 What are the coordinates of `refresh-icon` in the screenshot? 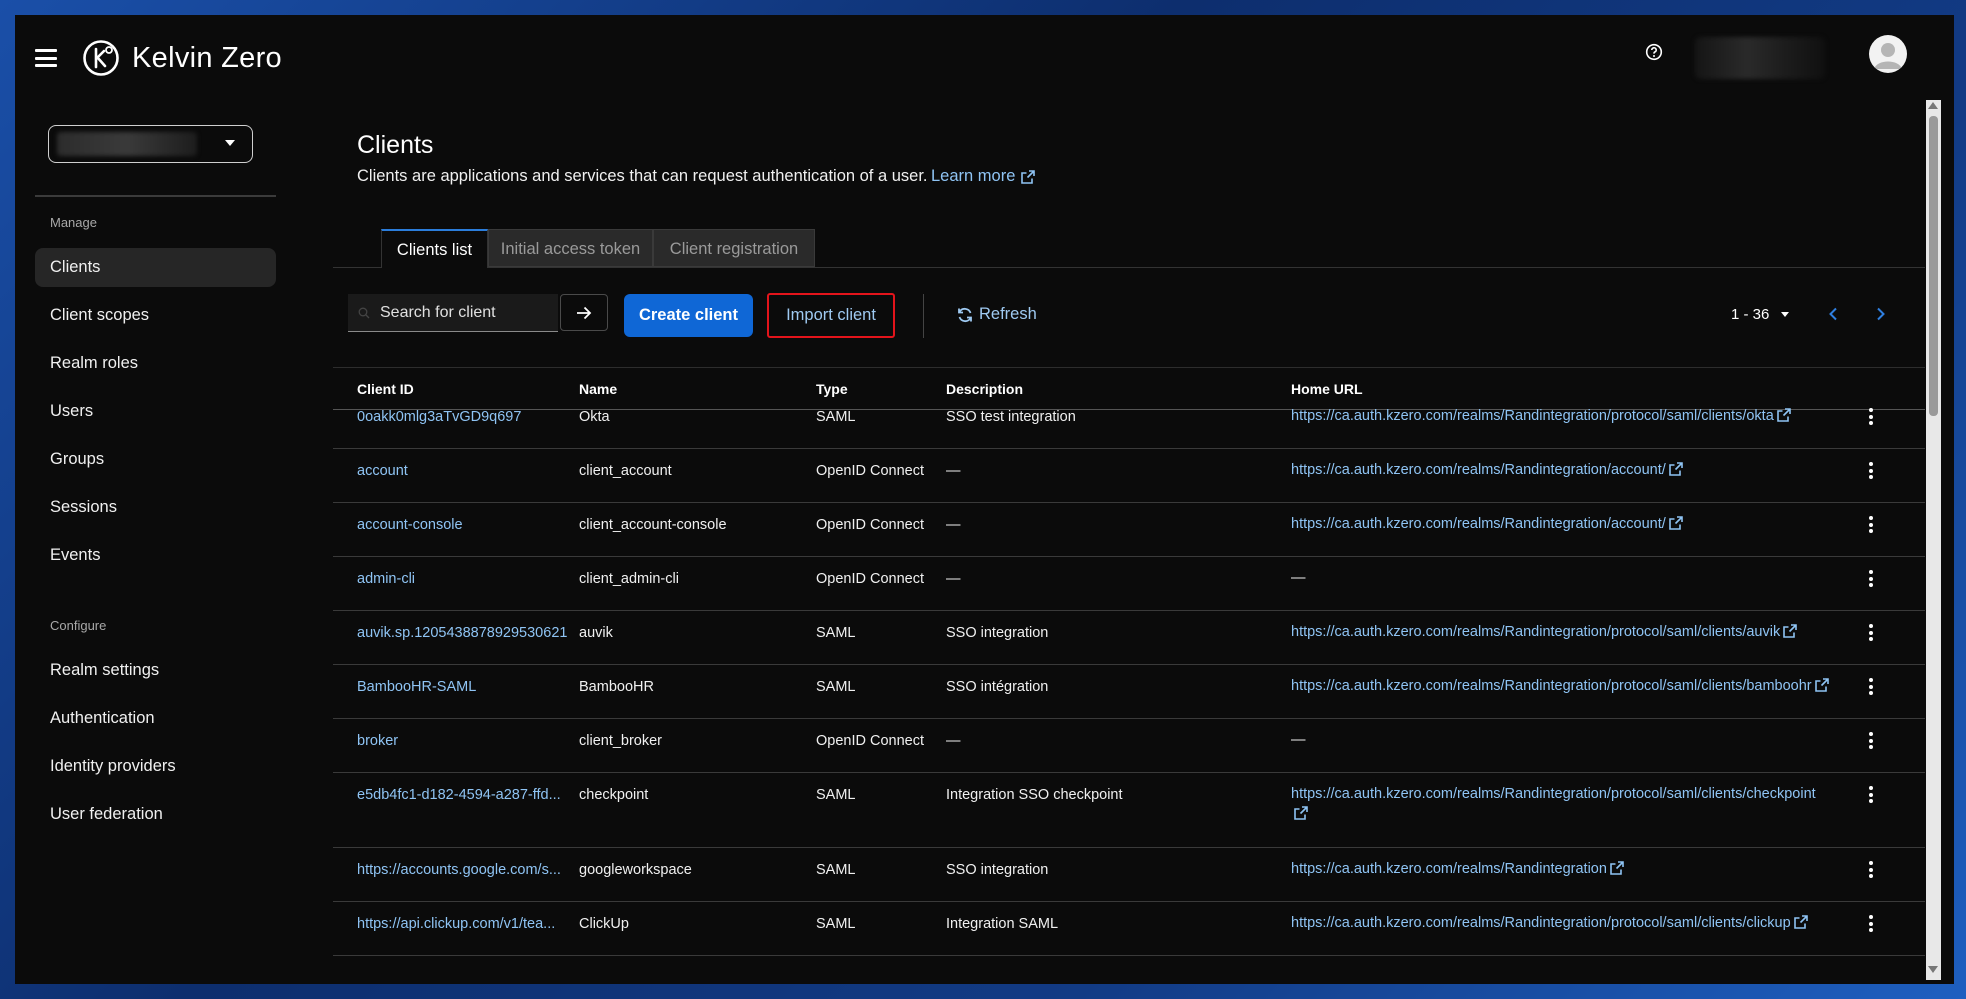 It's located at (965, 314).